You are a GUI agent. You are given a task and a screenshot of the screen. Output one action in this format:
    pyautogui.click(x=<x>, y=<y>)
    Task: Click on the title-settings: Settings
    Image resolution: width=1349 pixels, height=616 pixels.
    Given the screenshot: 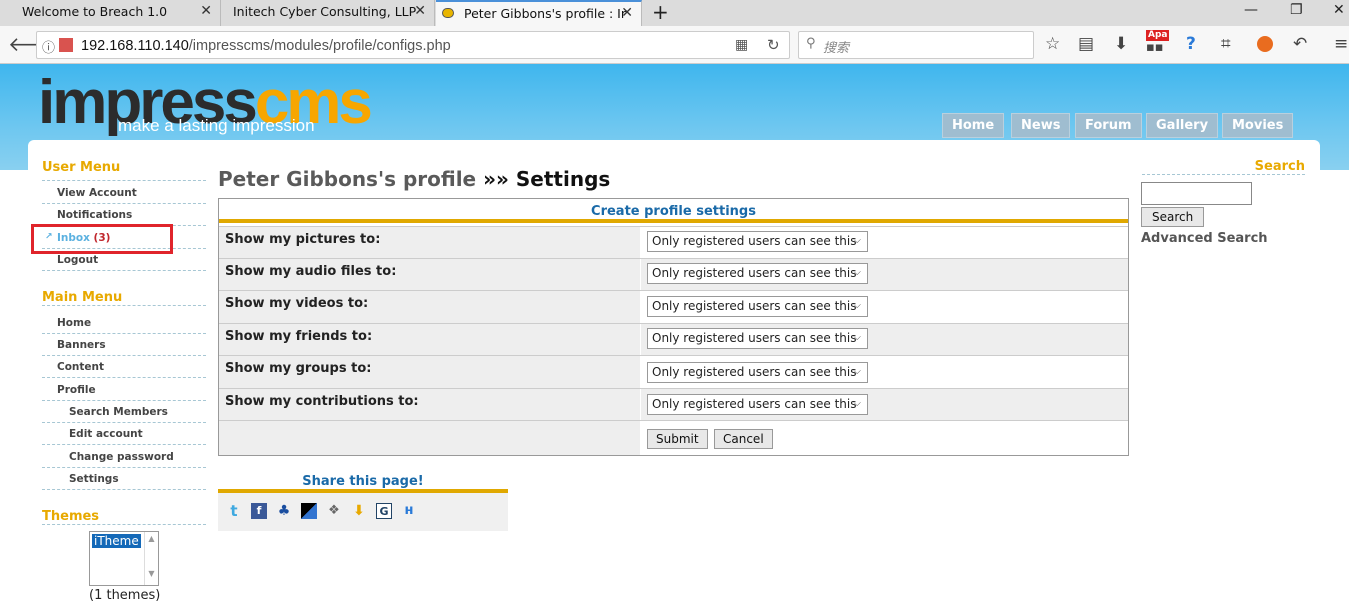 What is the action you would take?
    pyautogui.click(x=563, y=179)
    